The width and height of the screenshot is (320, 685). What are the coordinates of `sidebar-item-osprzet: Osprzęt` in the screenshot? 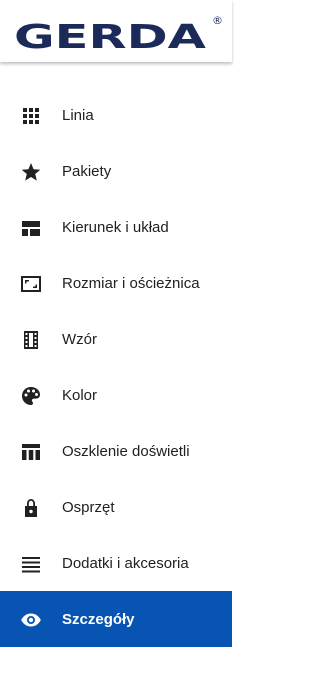 It's located at (116, 507).